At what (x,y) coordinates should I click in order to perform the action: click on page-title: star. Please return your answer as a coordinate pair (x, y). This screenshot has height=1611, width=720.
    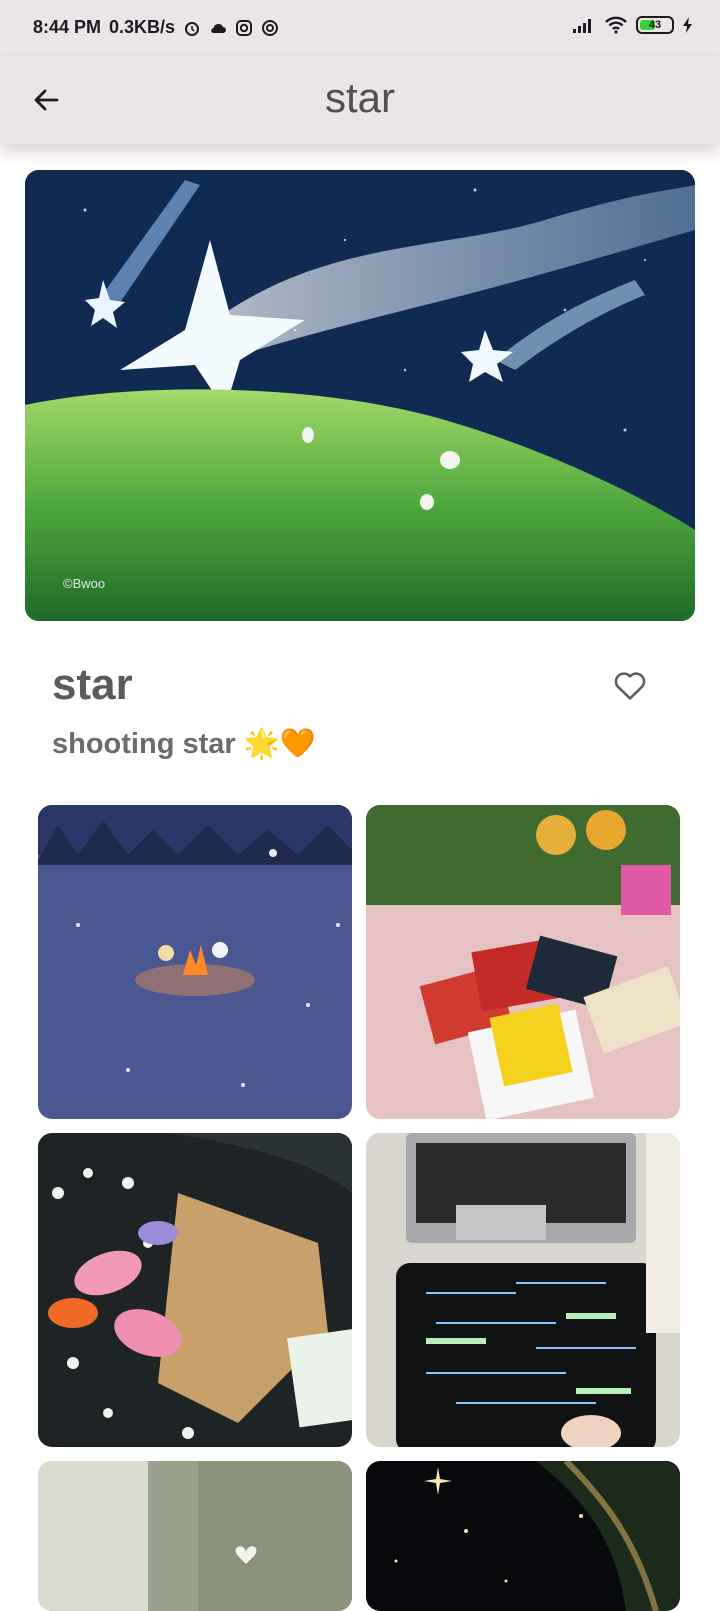
    Looking at the image, I should click on (359, 97).